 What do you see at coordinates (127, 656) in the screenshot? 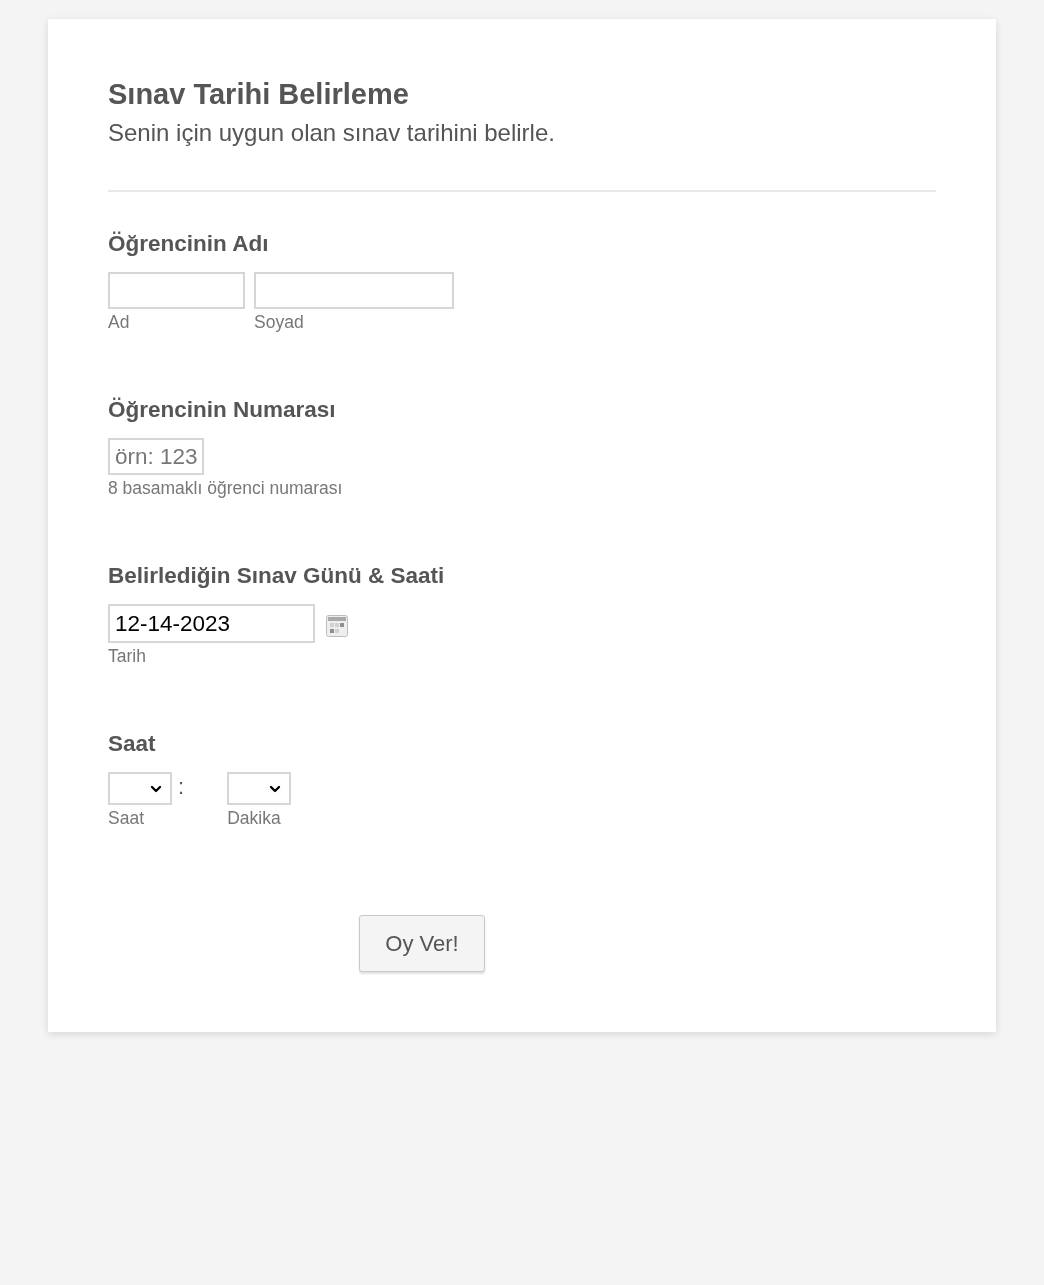
I see `input-sublabel: Tarih` at bounding box center [127, 656].